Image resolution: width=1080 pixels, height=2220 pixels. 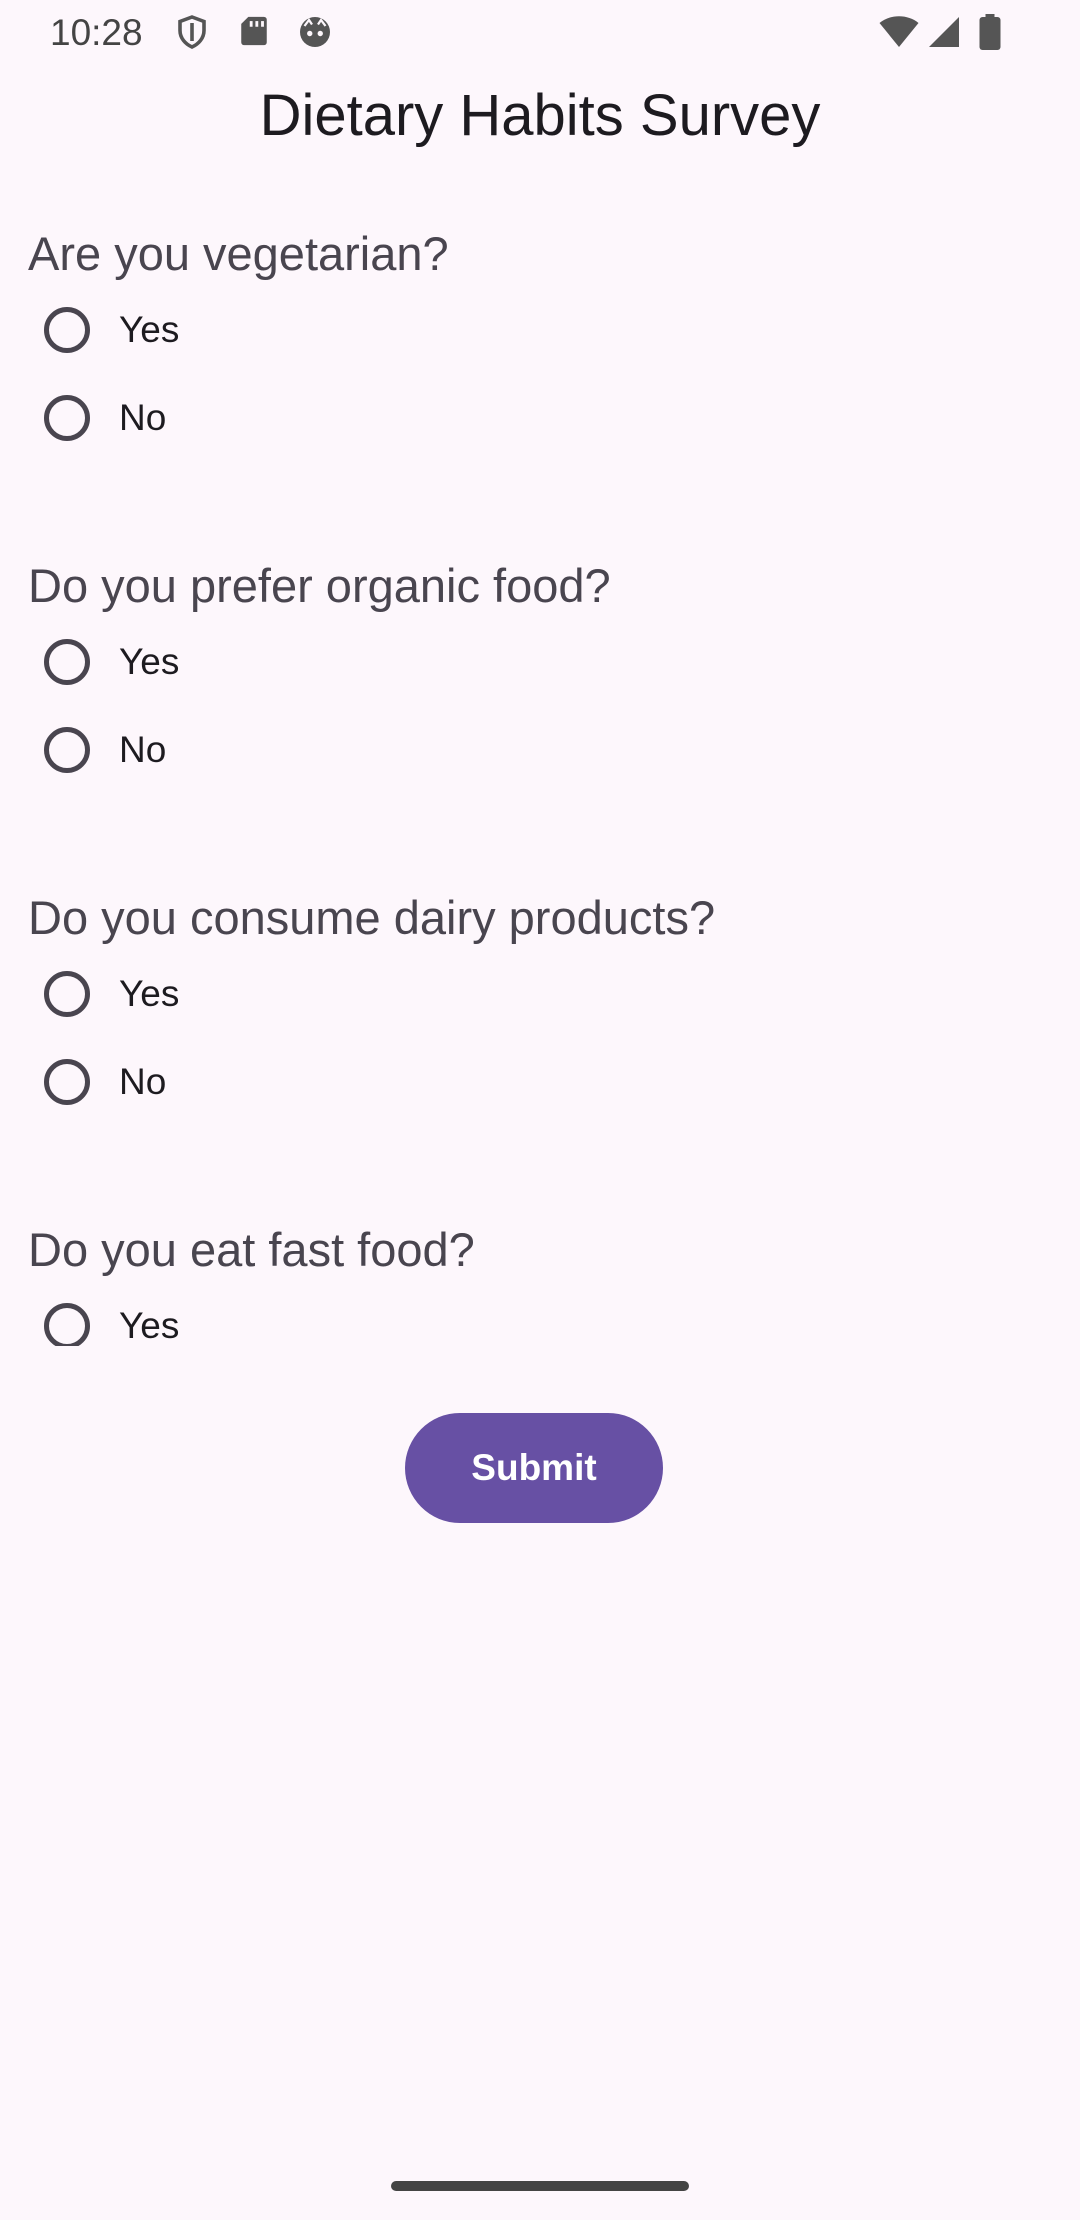 I want to click on option-dairy-no: No, so click(x=105, y=1082).